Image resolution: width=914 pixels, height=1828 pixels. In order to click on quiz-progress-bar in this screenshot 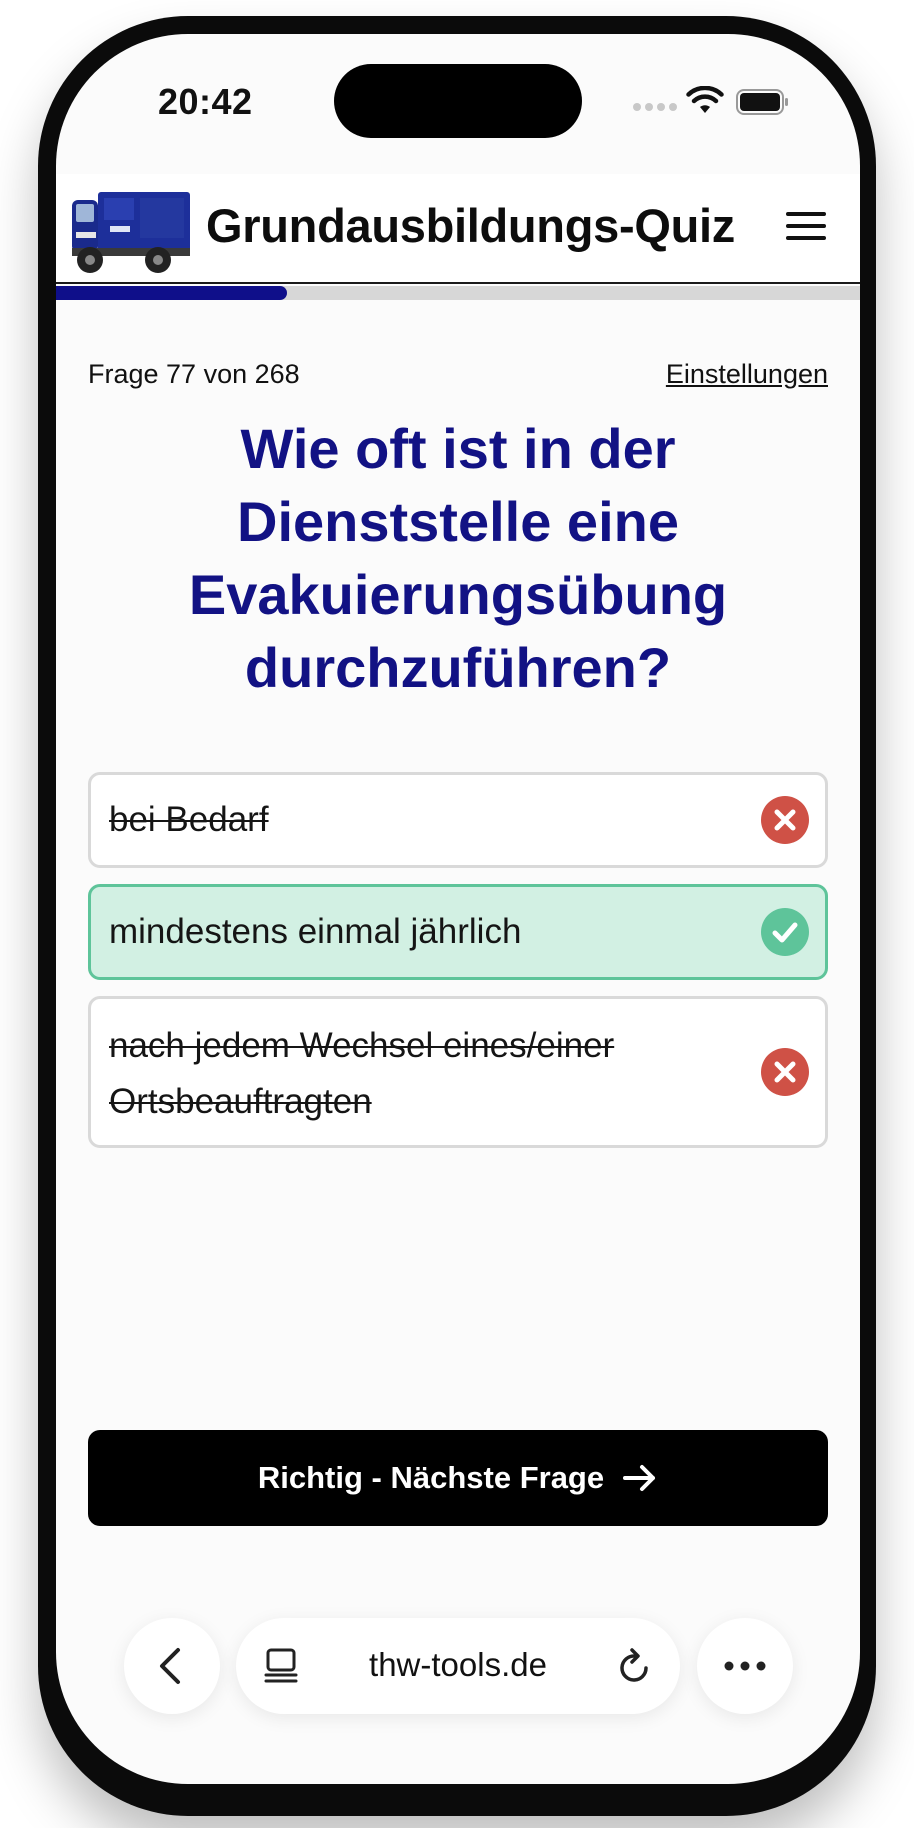, I will do `click(458, 293)`.